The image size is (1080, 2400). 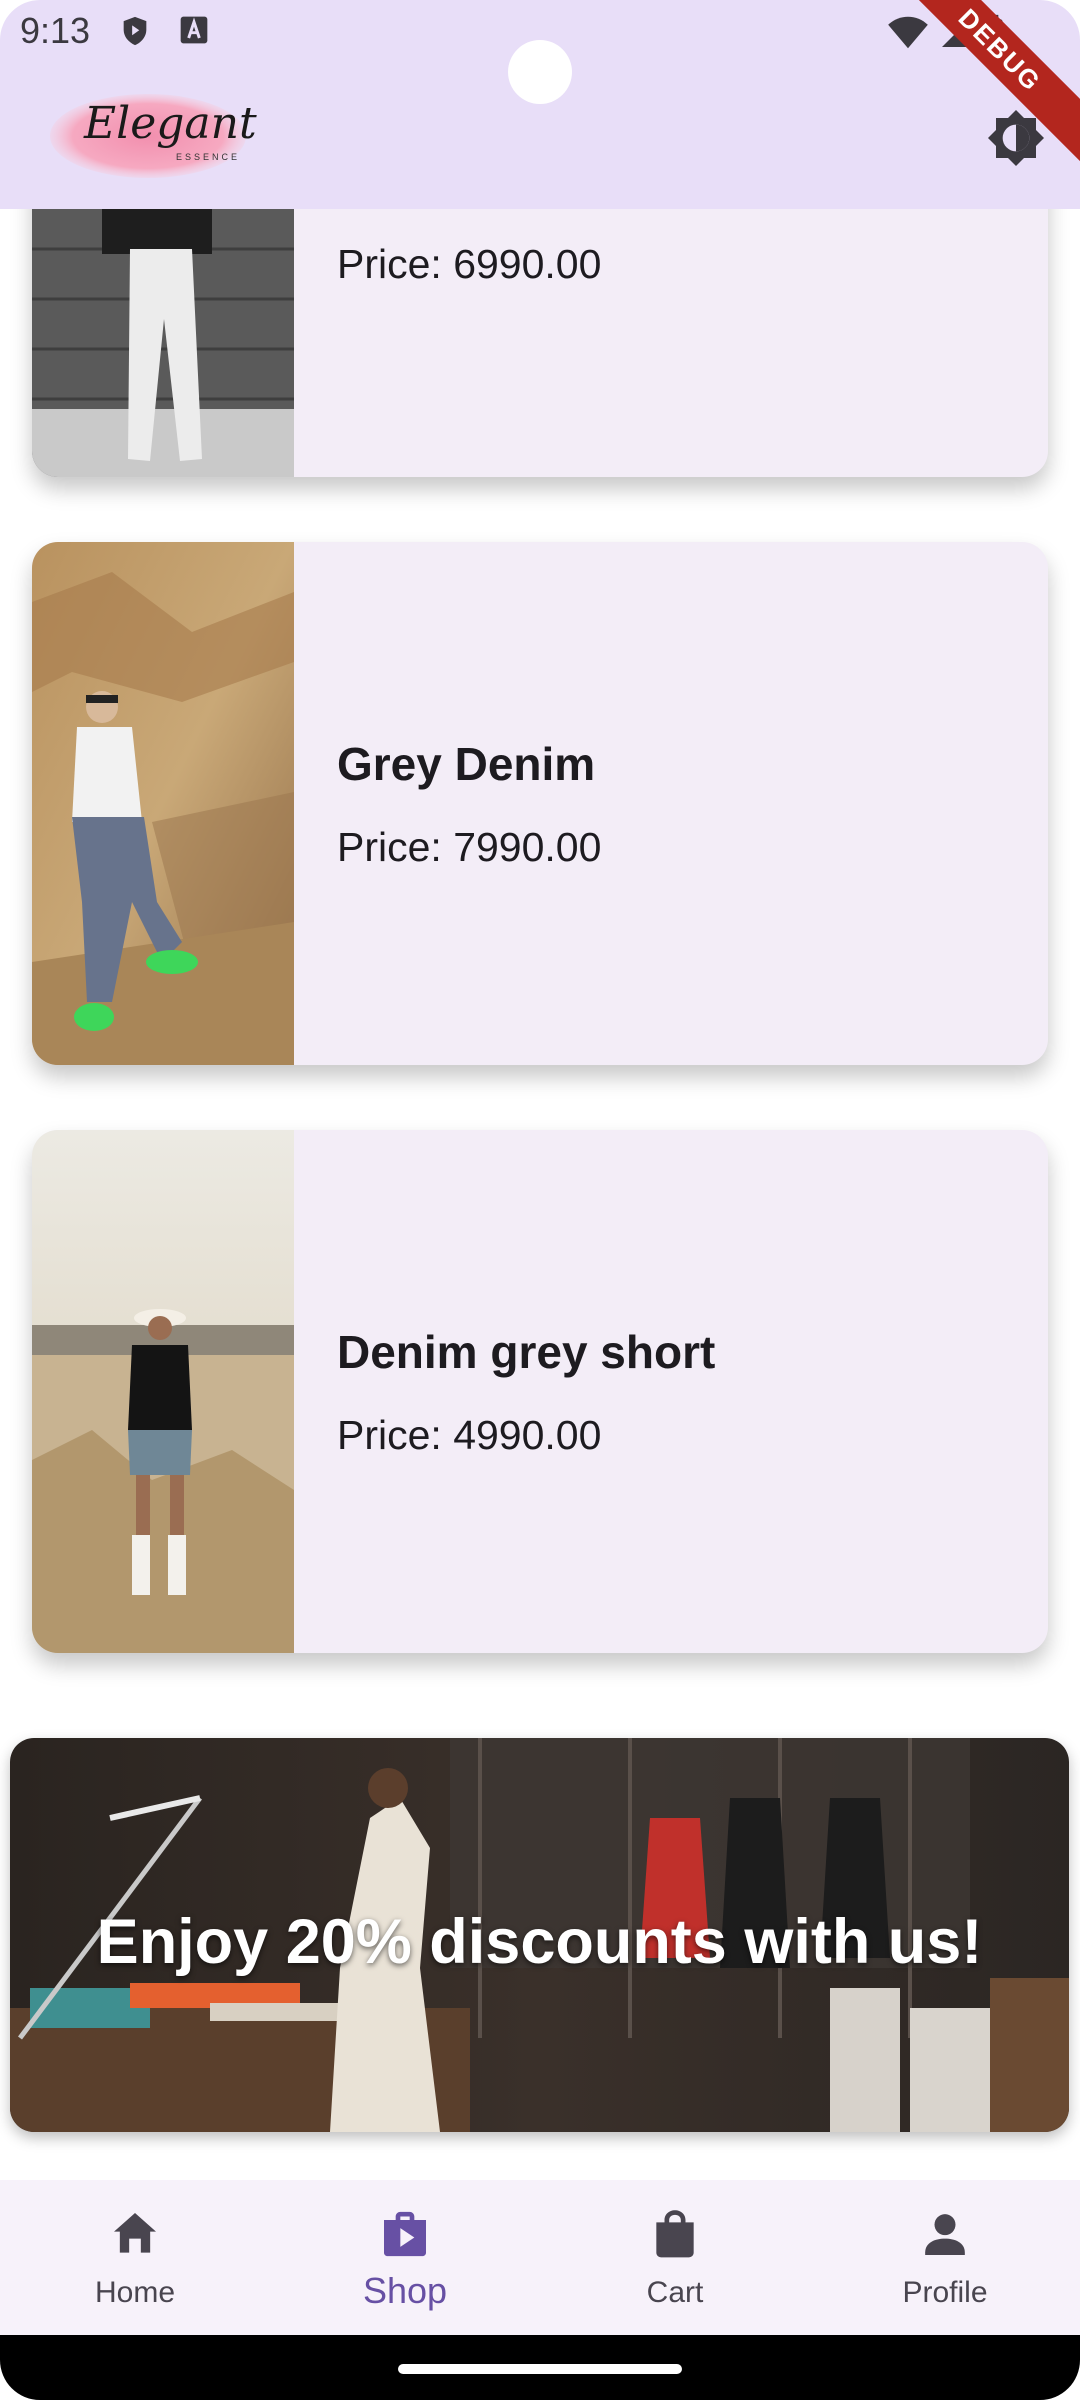 What do you see at coordinates (135, 31) in the screenshot?
I see `shield-play-icon` at bounding box center [135, 31].